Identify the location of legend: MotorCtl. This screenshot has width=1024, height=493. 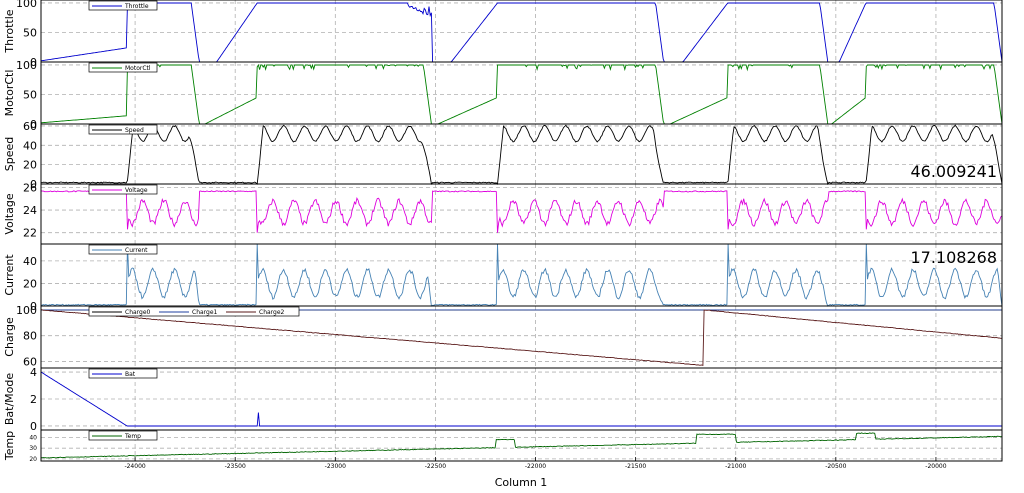
(123, 67).